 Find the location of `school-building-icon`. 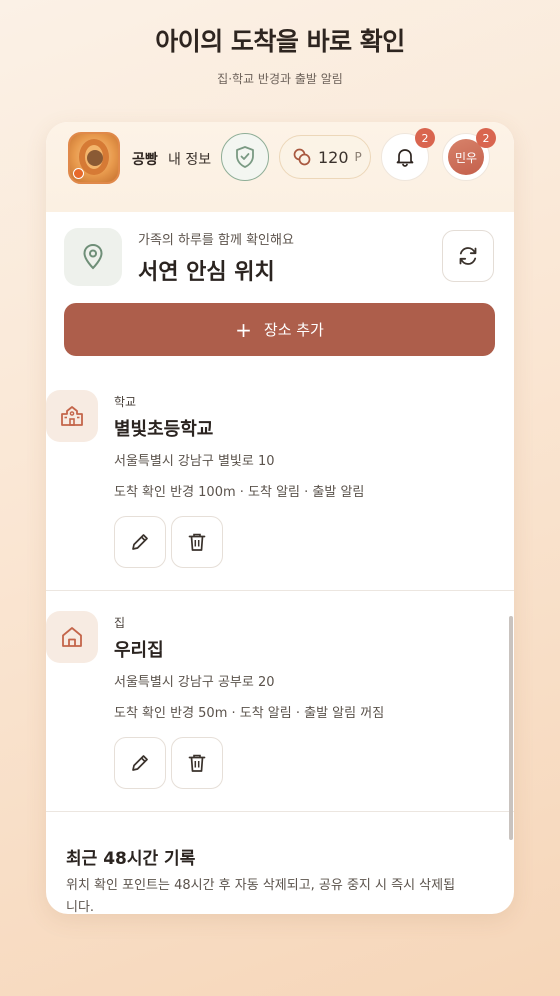

school-building-icon is located at coordinates (72, 416).